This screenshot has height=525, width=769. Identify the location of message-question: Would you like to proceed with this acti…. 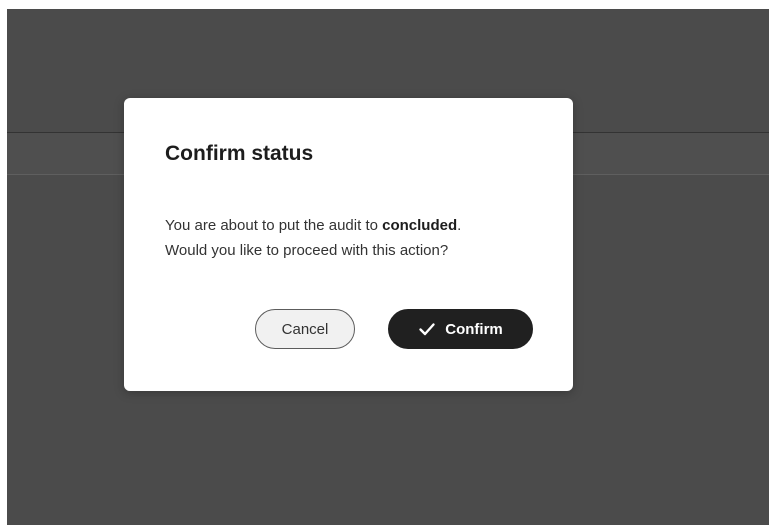
(307, 250).